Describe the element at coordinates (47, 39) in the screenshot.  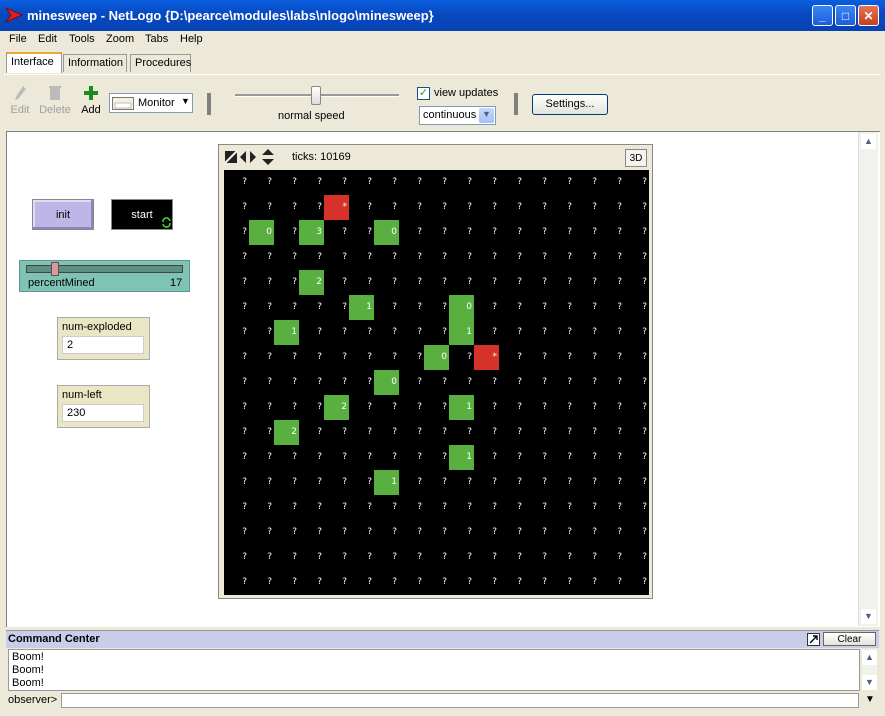
I see `menu-edit: Edit` at that location.